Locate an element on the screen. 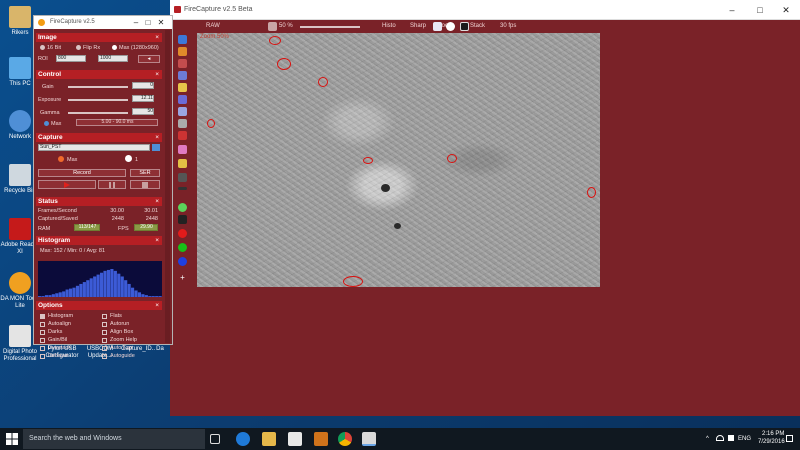 The width and height of the screenshot is (800, 450). auto-exposure-radio is located at coordinates (46, 123).